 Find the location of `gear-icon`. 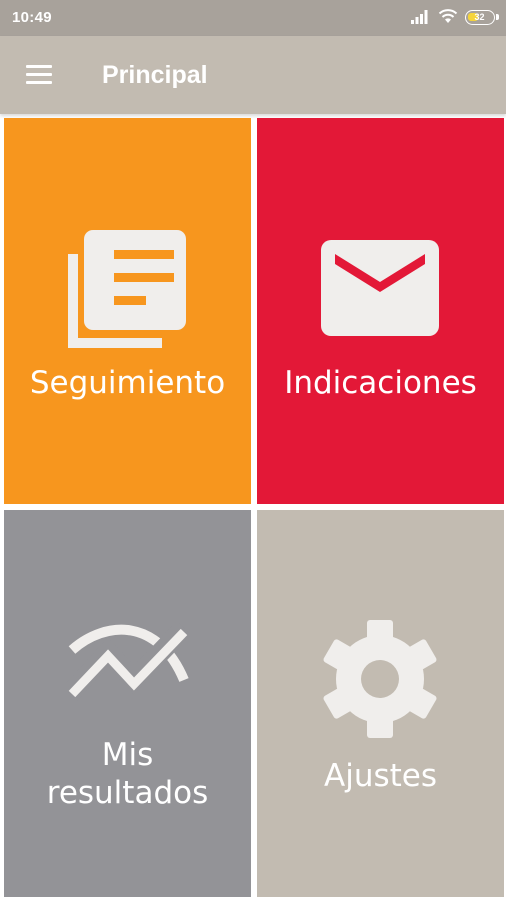

gear-icon is located at coordinates (380, 679).